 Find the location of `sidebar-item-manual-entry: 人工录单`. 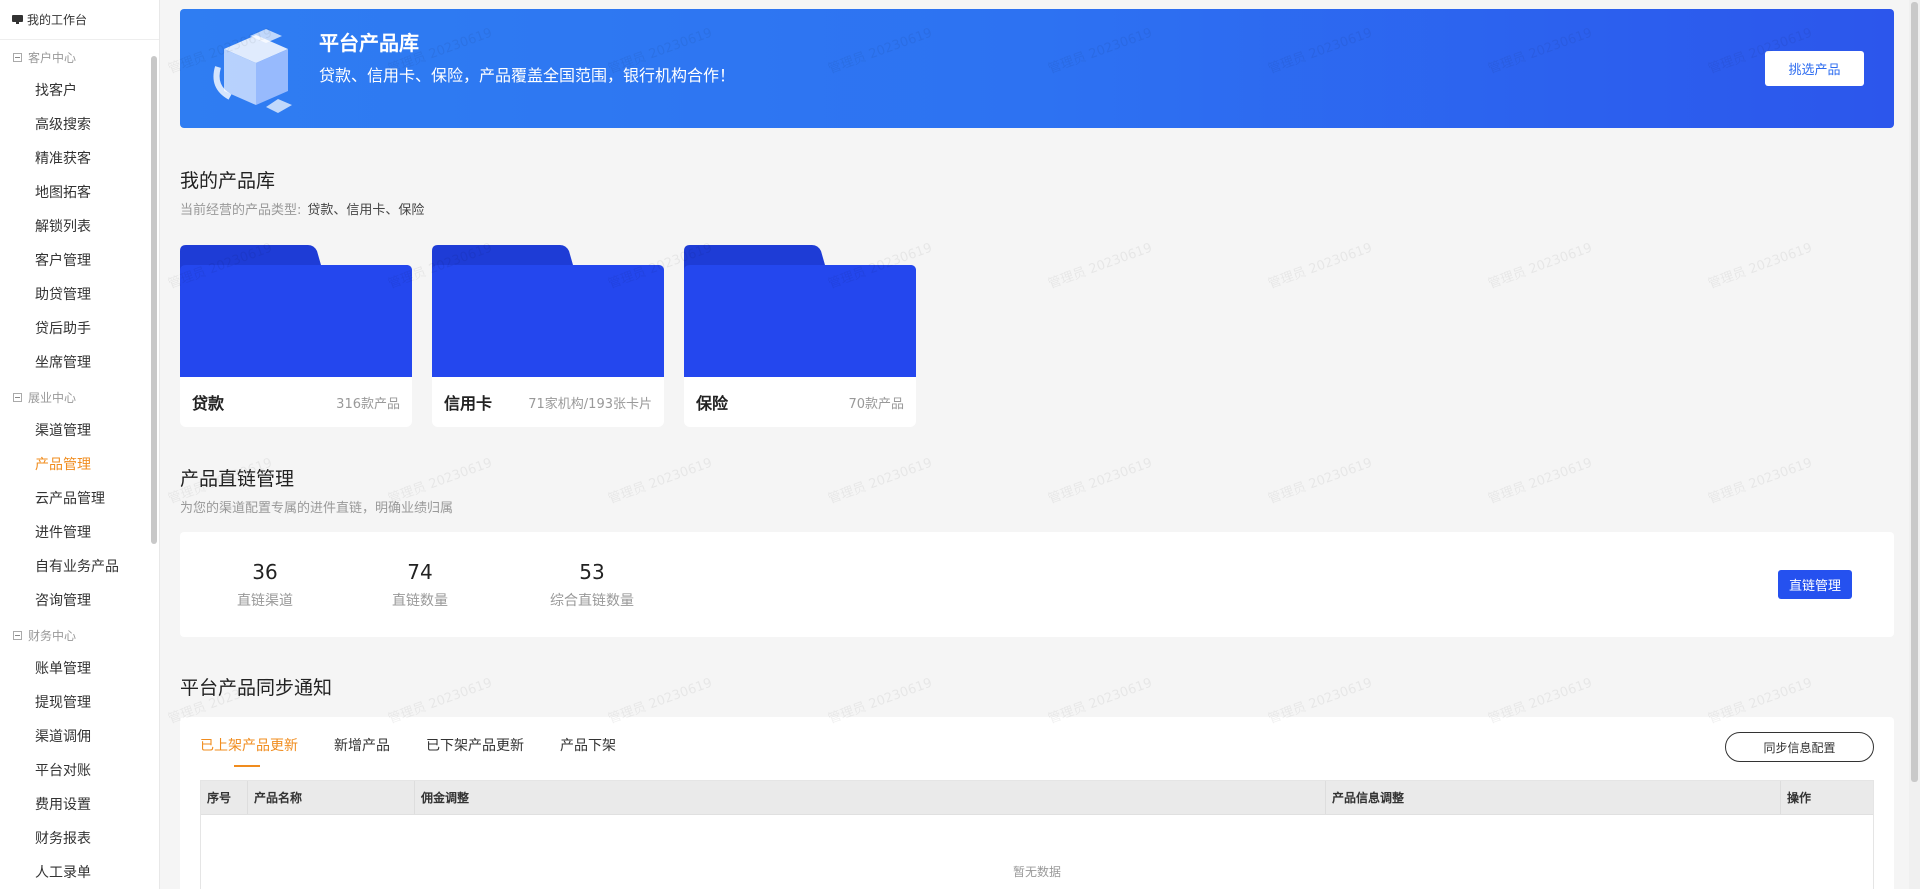

sidebar-item-manual-entry: 人工录单 is located at coordinates (79, 872).